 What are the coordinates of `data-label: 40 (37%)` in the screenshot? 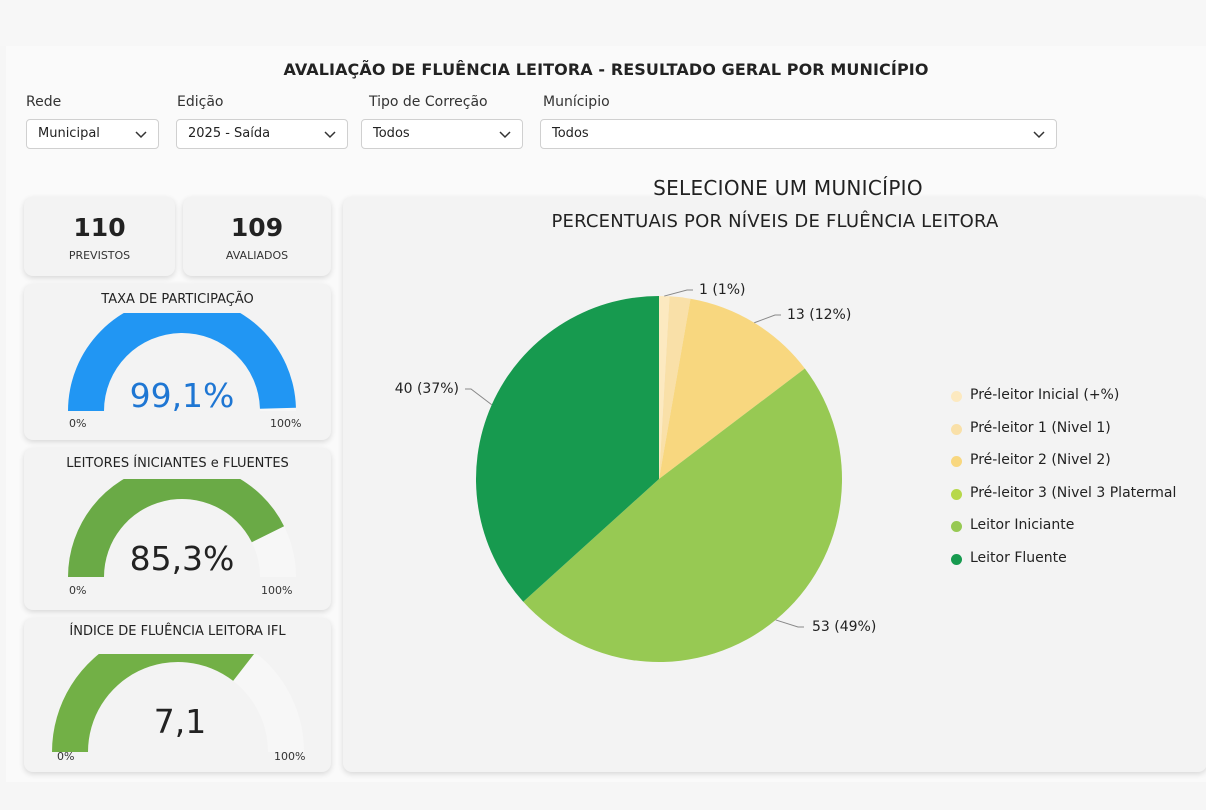 It's located at (427, 389).